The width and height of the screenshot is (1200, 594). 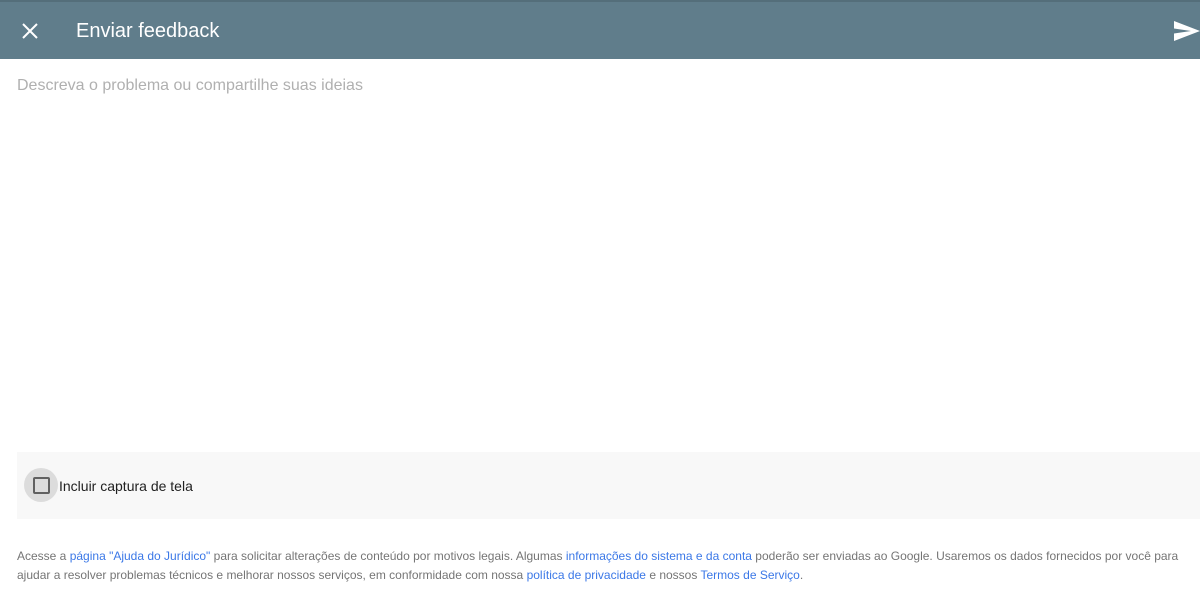 I want to click on checkbox-square-icon, so click(x=41, y=485).